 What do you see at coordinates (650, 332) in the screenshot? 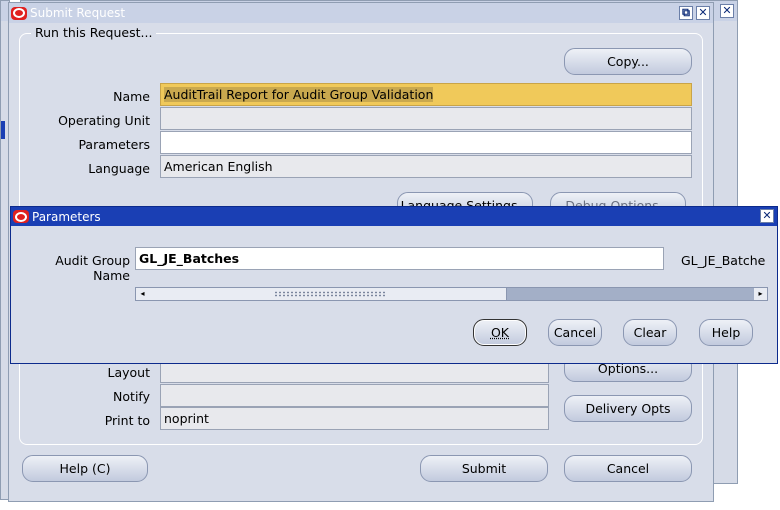
I see `clear-button: Clear` at bounding box center [650, 332].